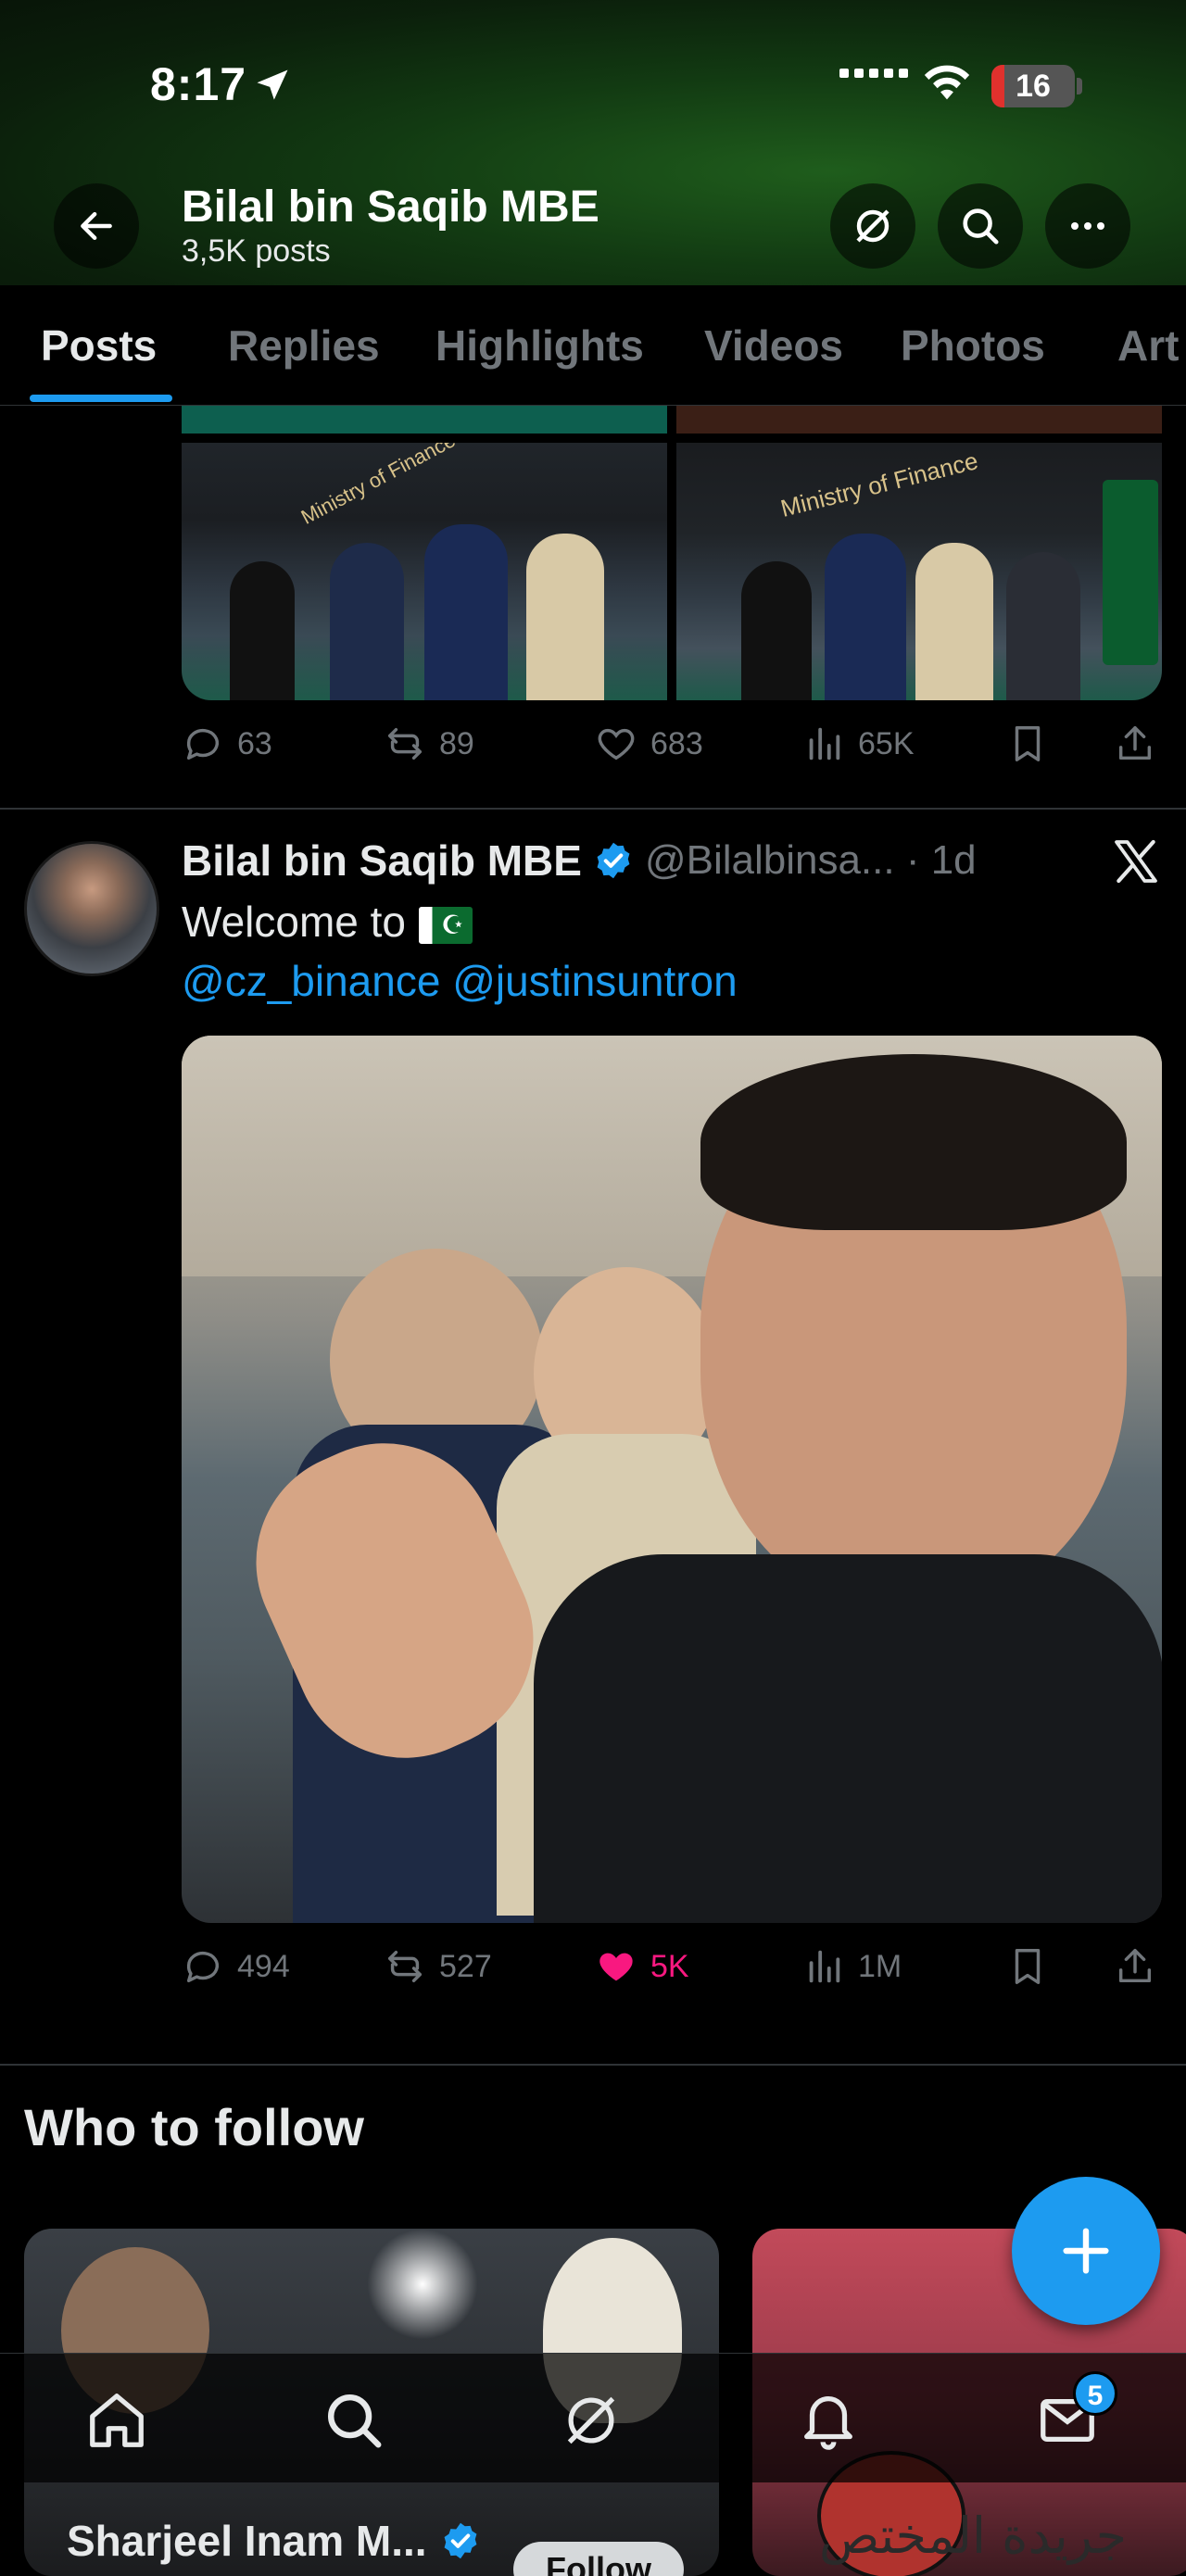 The width and height of the screenshot is (1186, 2576). I want to click on repost-count: 89, so click(456, 743).